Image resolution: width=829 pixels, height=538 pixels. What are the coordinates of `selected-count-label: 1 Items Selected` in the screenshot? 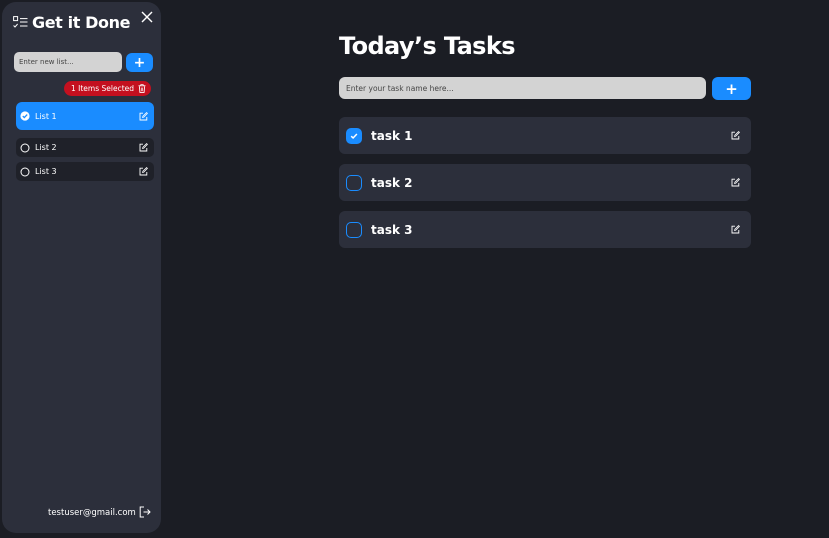 It's located at (103, 88).